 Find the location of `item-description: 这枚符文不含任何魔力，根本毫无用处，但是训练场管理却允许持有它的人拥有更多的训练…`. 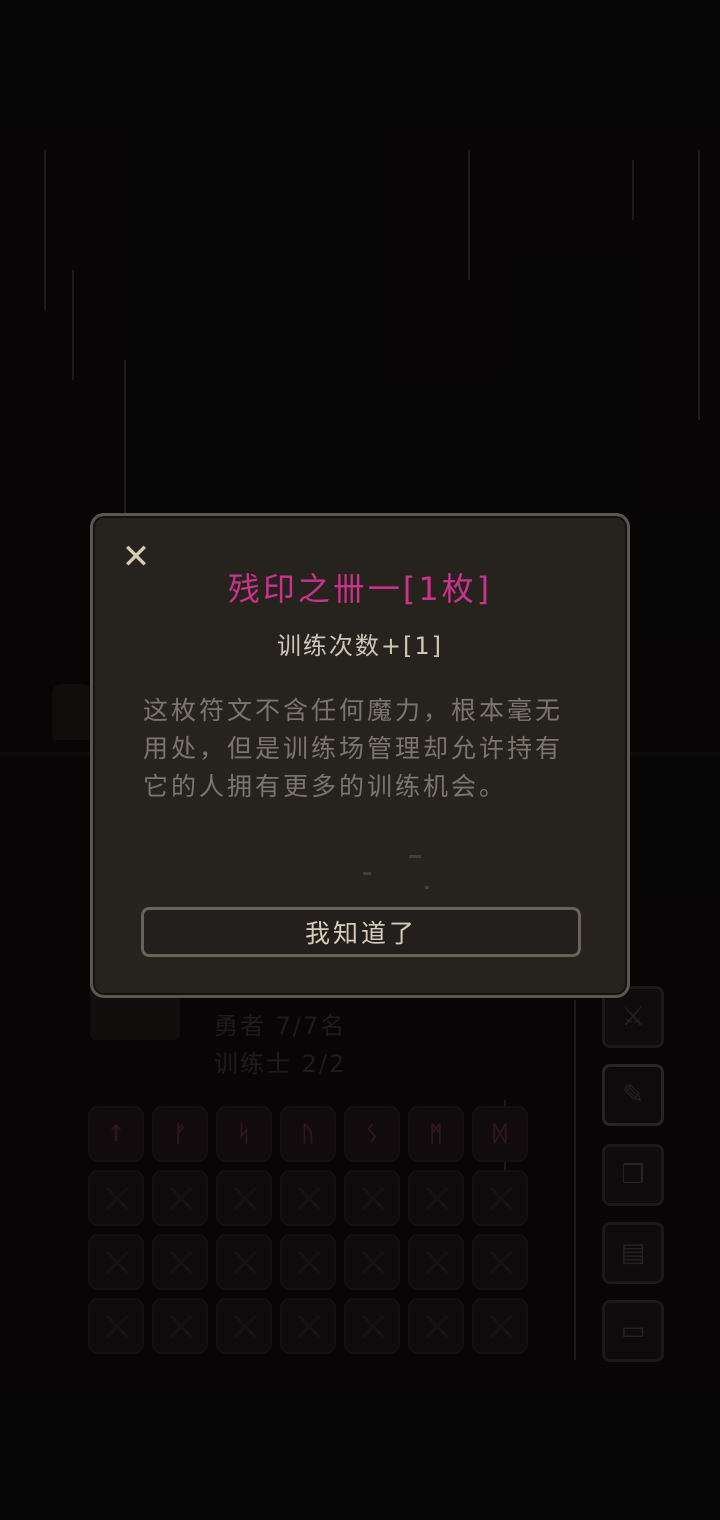

item-description: 这枚符文不含任何魔力，根本毫无用处，但是训练场管理却允许持有它的人拥有更多的训练… is located at coordinates (353, 748).